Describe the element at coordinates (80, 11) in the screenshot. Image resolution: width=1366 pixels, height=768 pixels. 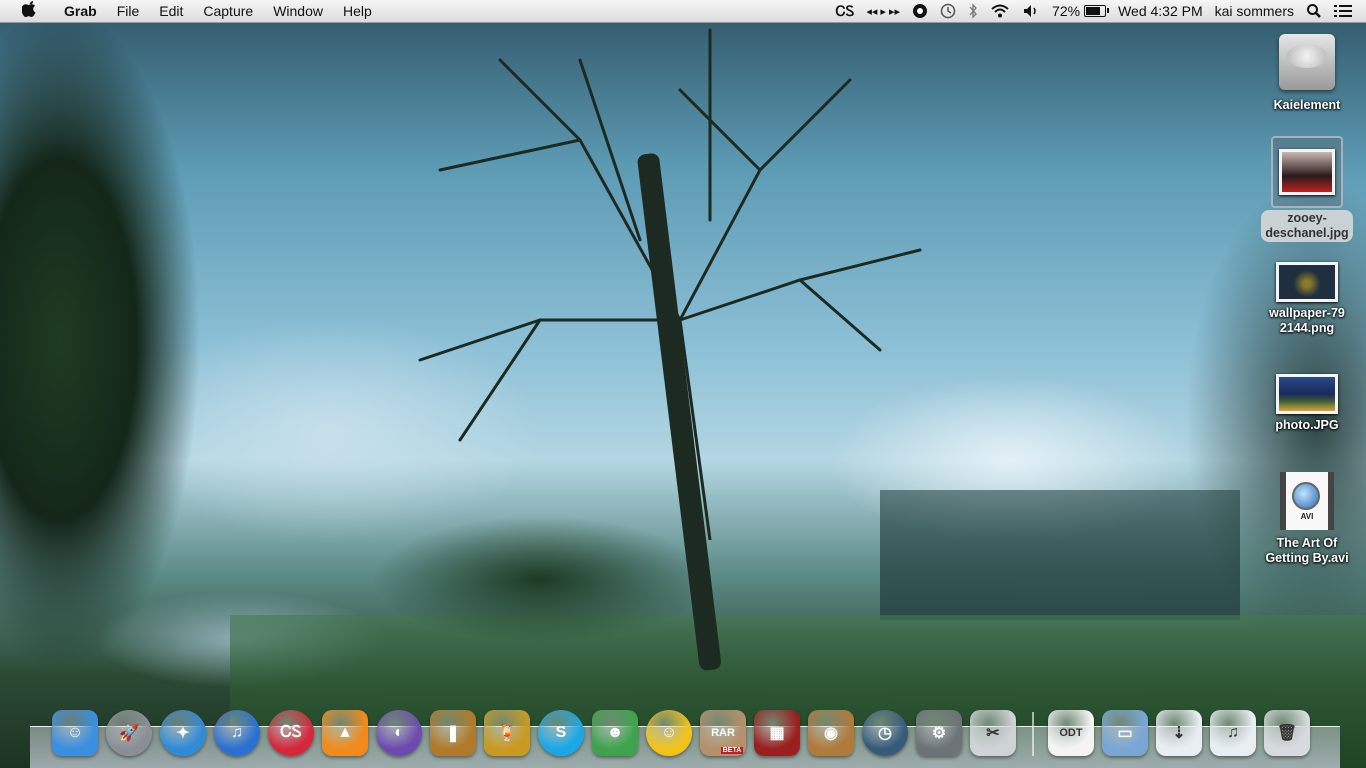
I see `app-menu-grab: Grab` at that location.